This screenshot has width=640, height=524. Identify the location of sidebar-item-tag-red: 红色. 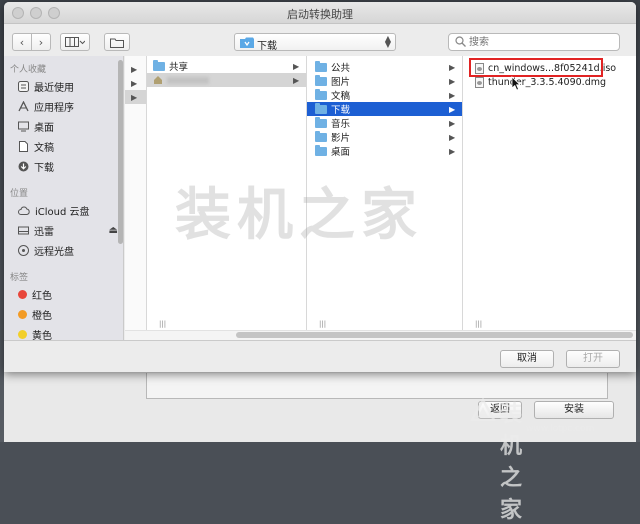
(35, 294).